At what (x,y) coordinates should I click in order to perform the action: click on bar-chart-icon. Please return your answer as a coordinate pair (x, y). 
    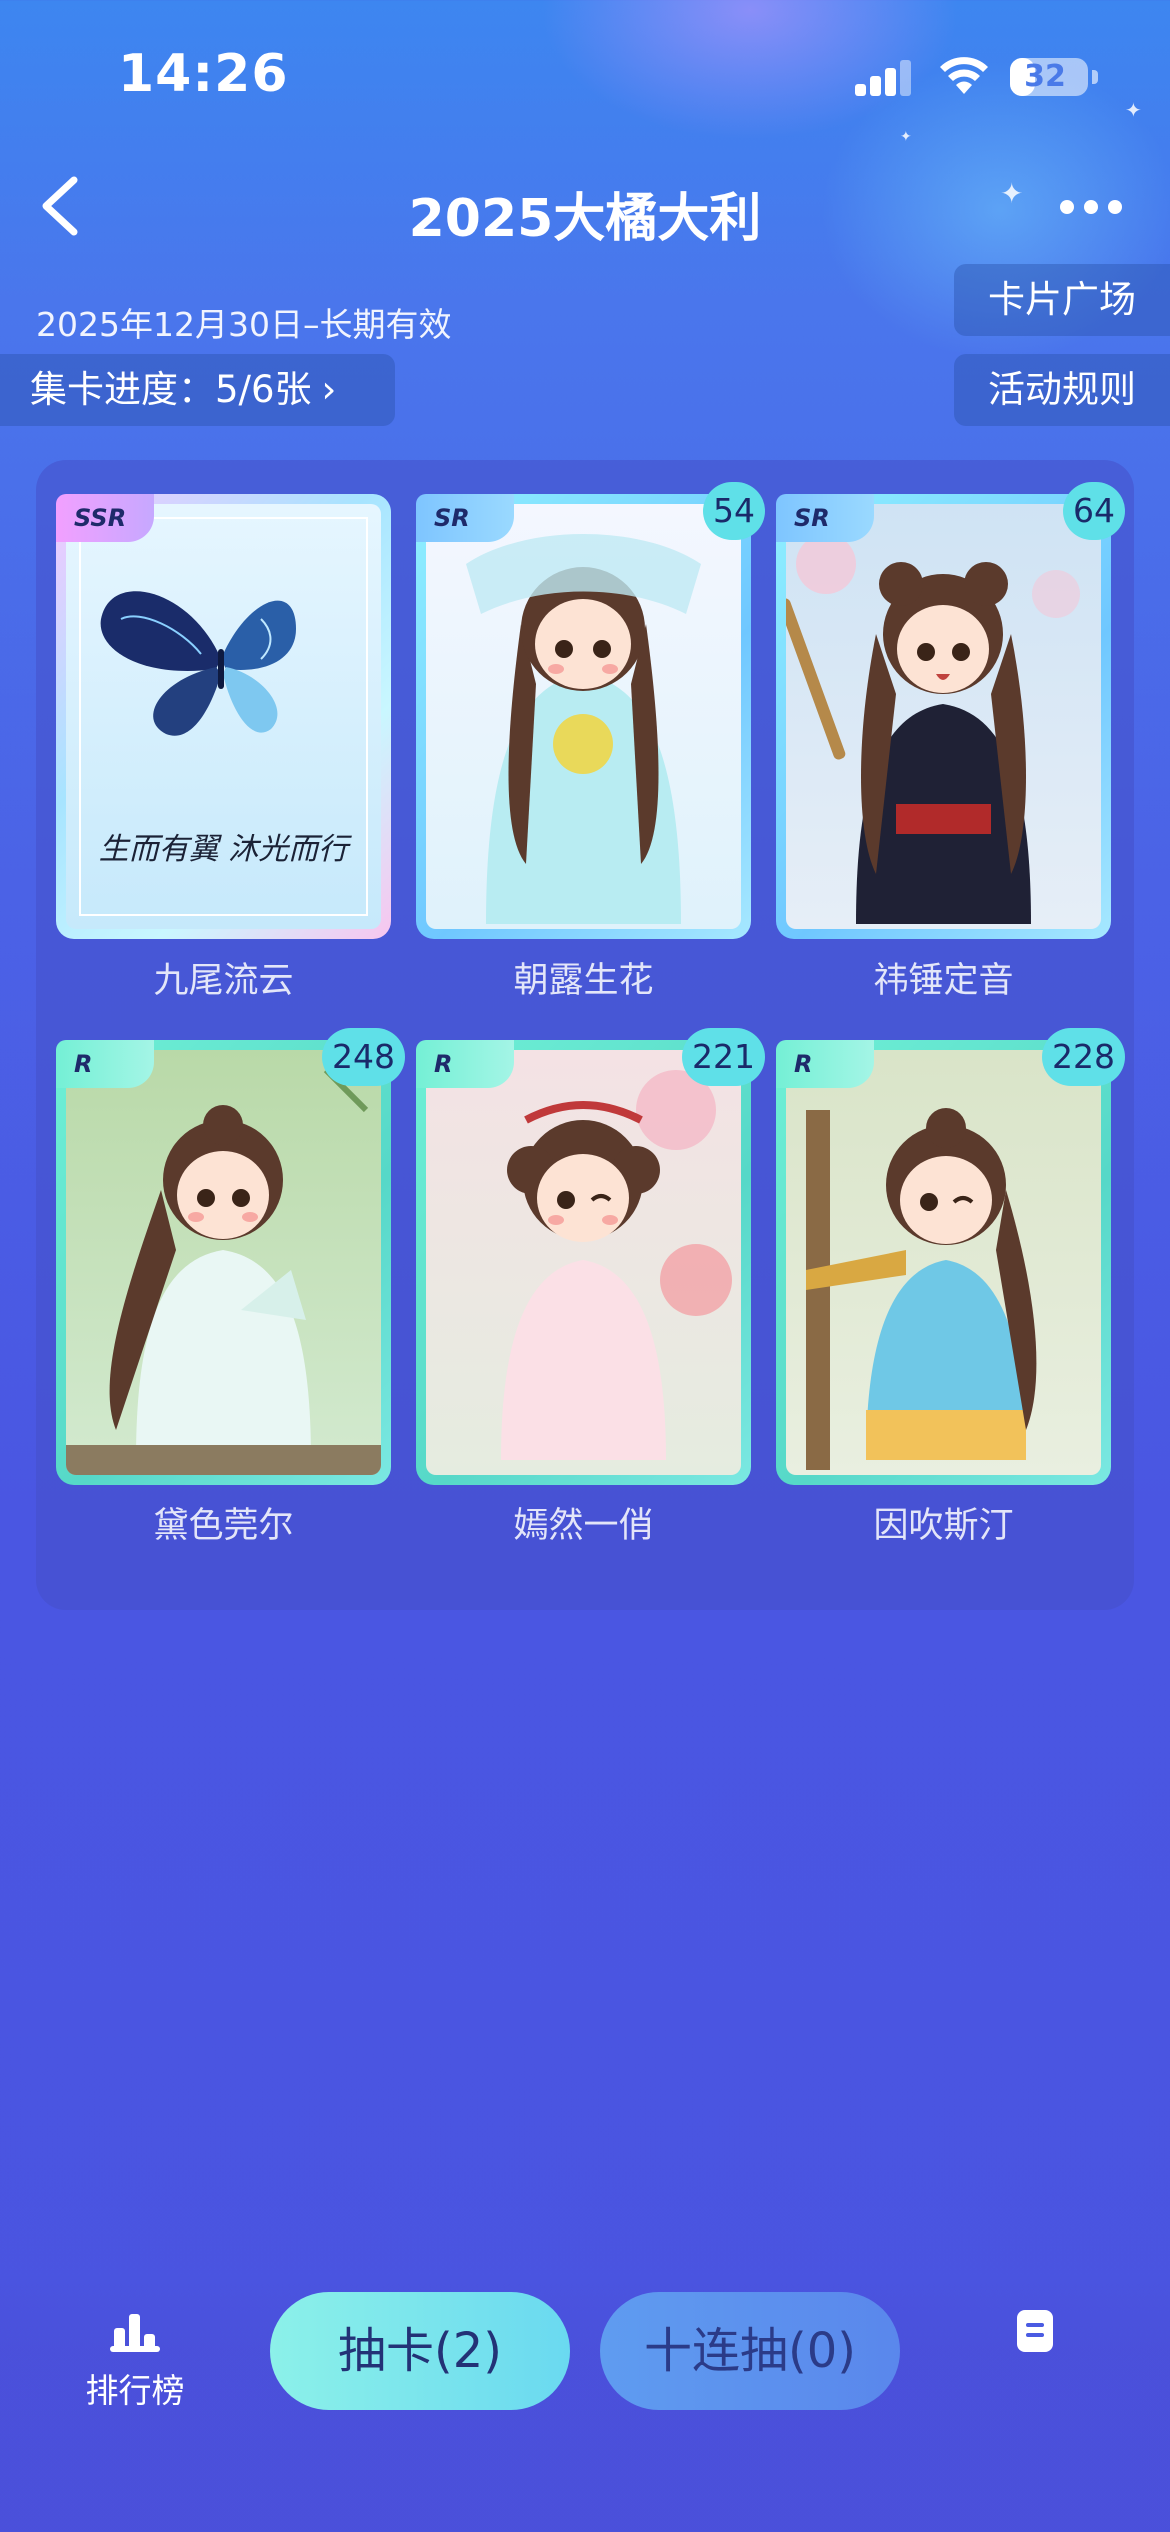
    Looking at the image, I should click on (135, 2333).